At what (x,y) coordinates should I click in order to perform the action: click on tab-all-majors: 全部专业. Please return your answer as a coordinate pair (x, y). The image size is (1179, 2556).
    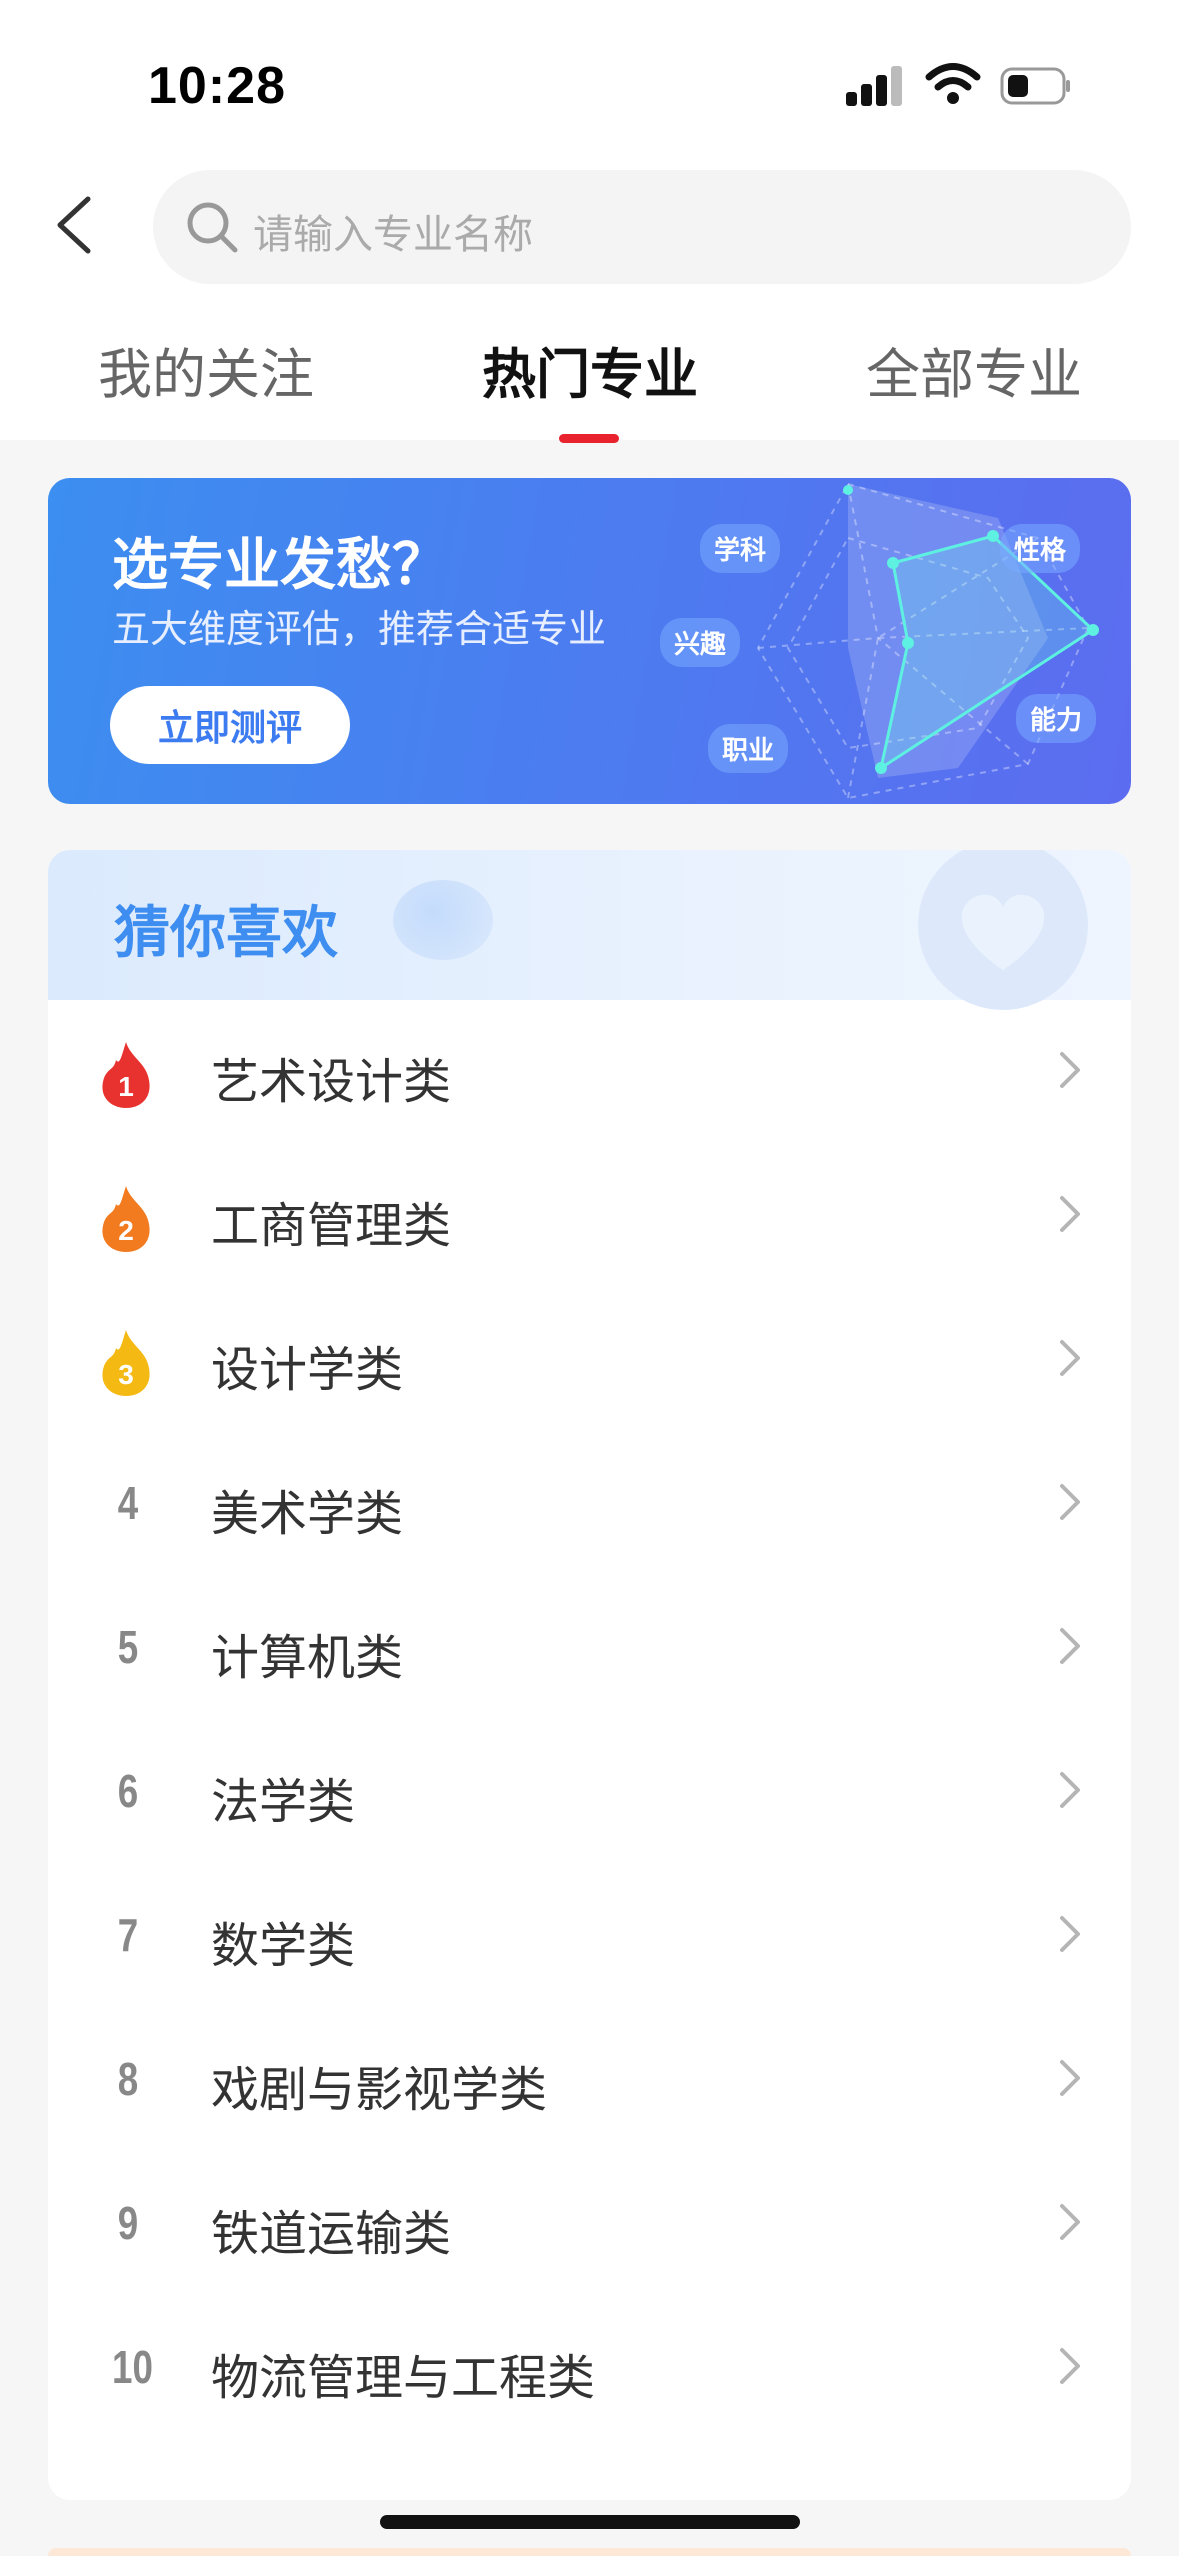
    Looking at the image, I should click on (974, 369).